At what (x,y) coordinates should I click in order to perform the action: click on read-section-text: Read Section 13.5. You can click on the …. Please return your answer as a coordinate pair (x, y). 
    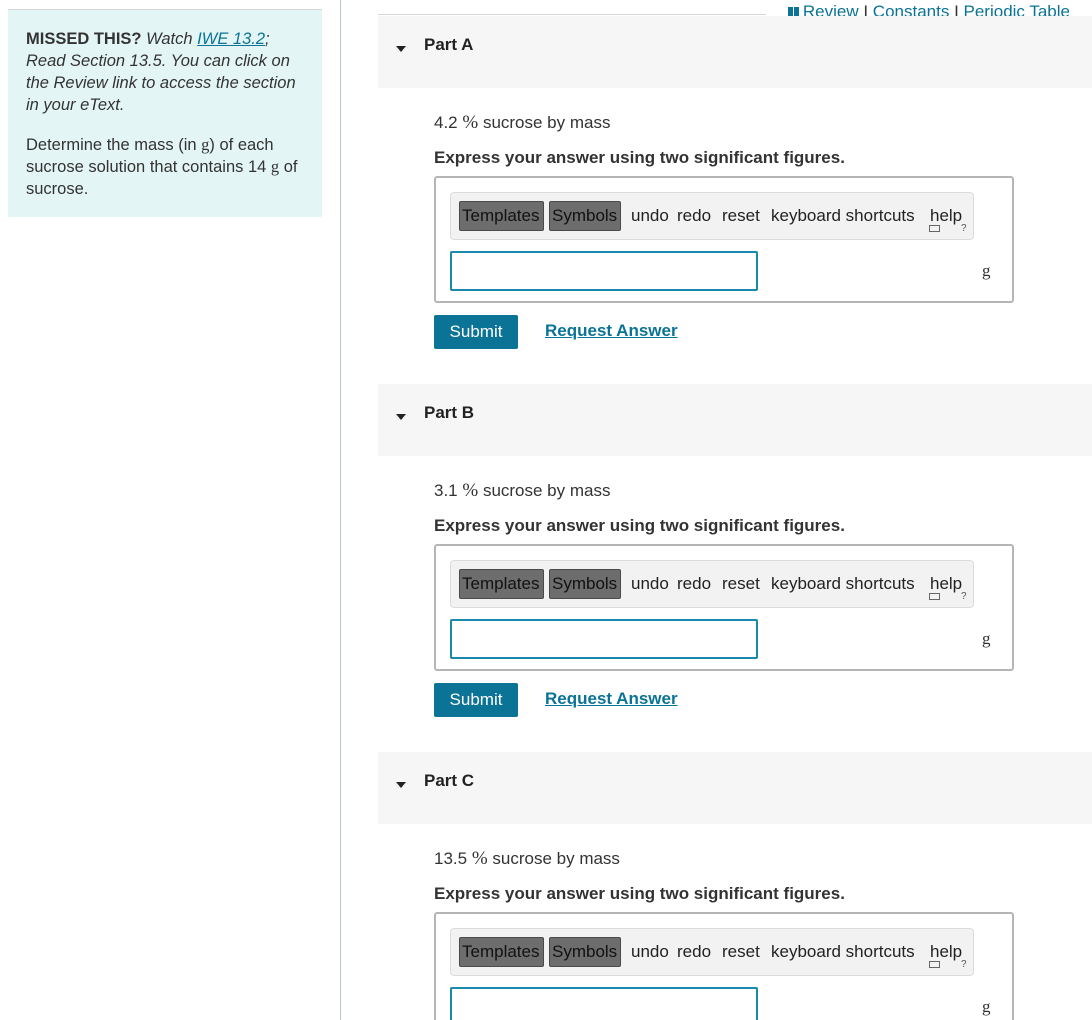
    Looking at the image, I should click on (161, 83).